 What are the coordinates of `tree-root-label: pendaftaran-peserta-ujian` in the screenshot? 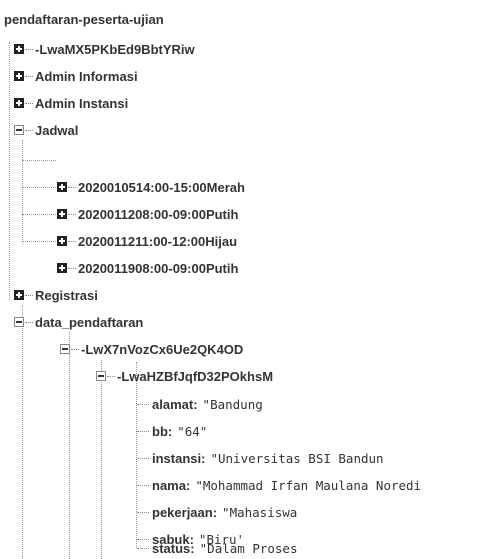 It's located at (84, 19).